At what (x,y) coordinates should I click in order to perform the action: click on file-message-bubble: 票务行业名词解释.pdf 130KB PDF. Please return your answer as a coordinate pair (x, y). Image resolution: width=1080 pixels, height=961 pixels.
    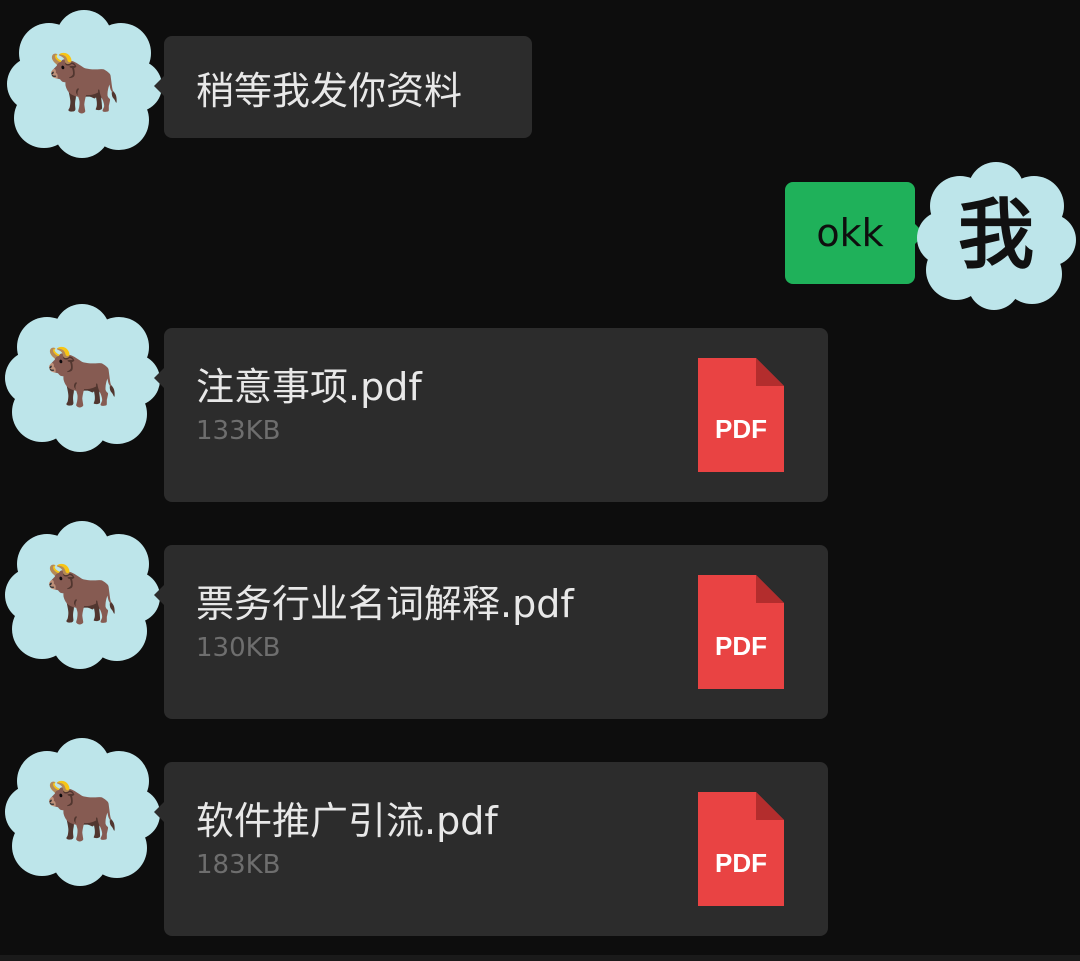
    Looking at the image, I should click on (491, 632).